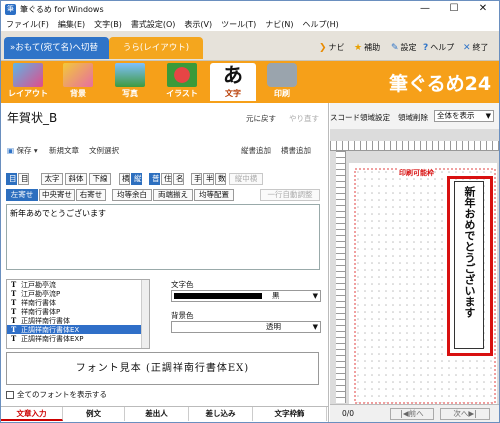  I want to click on font-item: T 正調祥南行書体EXP, so click(78, 338).